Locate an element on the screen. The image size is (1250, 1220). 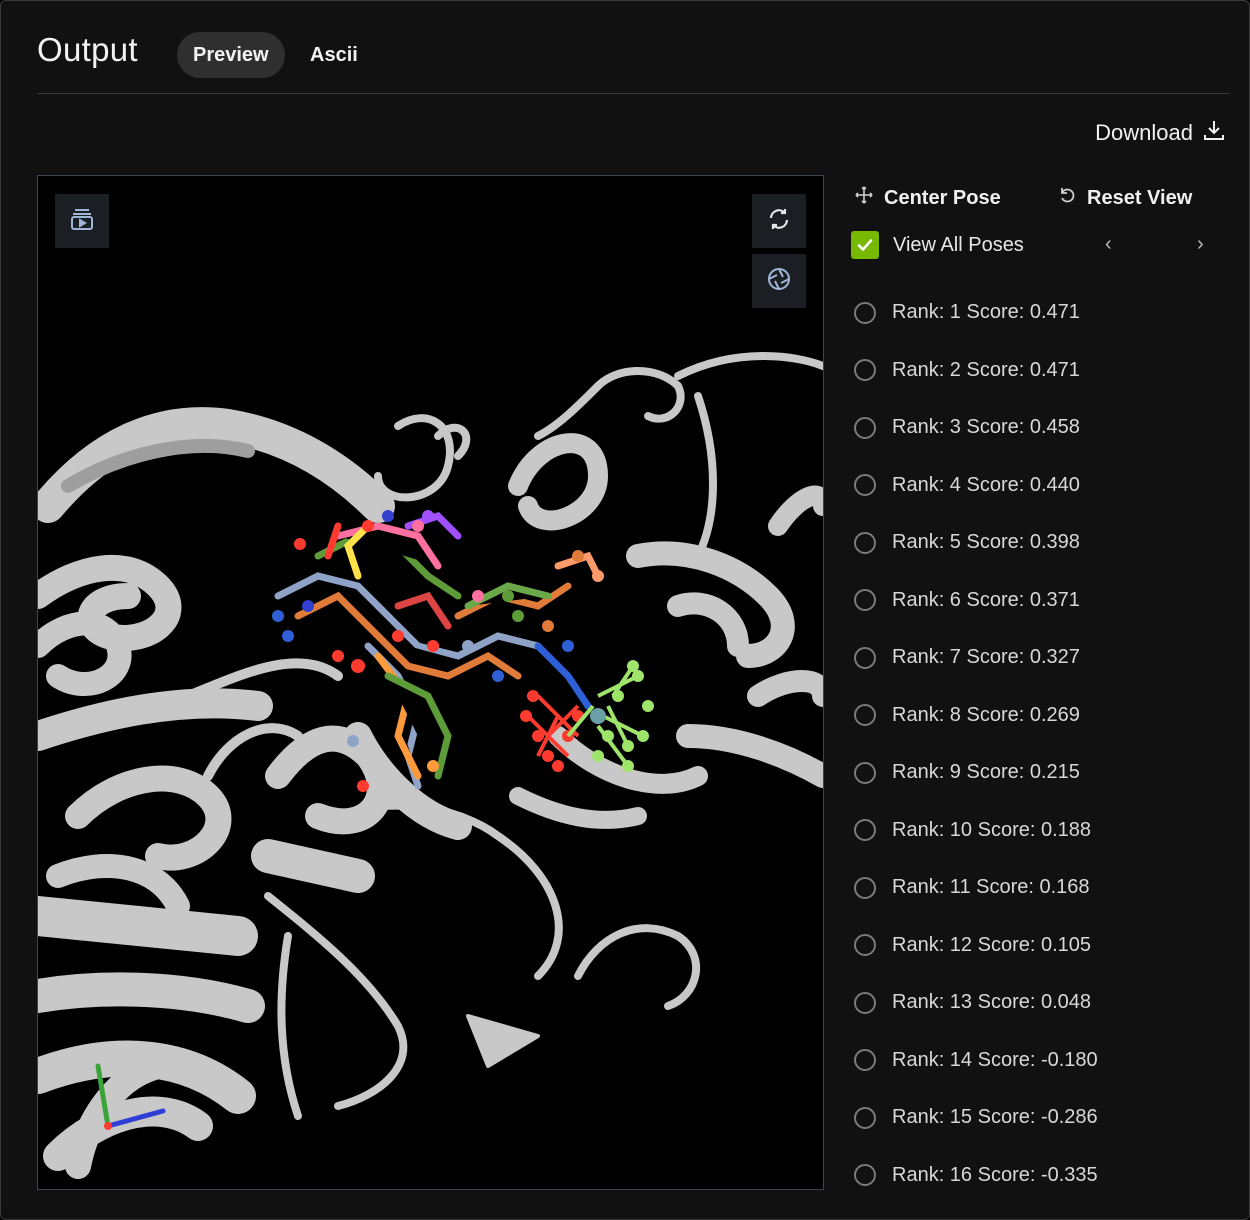
pose-label: Rank: 11 Score: 0.168 is located at coordinates (991, 887).